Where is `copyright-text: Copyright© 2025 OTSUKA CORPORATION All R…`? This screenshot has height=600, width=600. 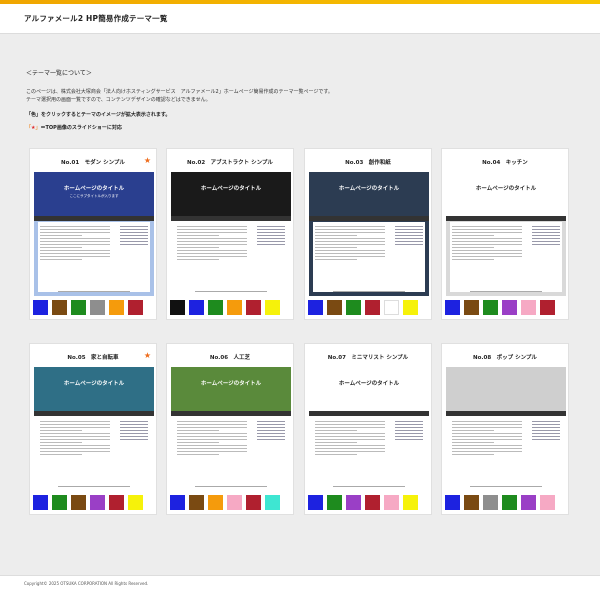 copyright-text: Copyright© 2025 OTSUKA CORPORATION All R… is located at coordinates (86, 583).